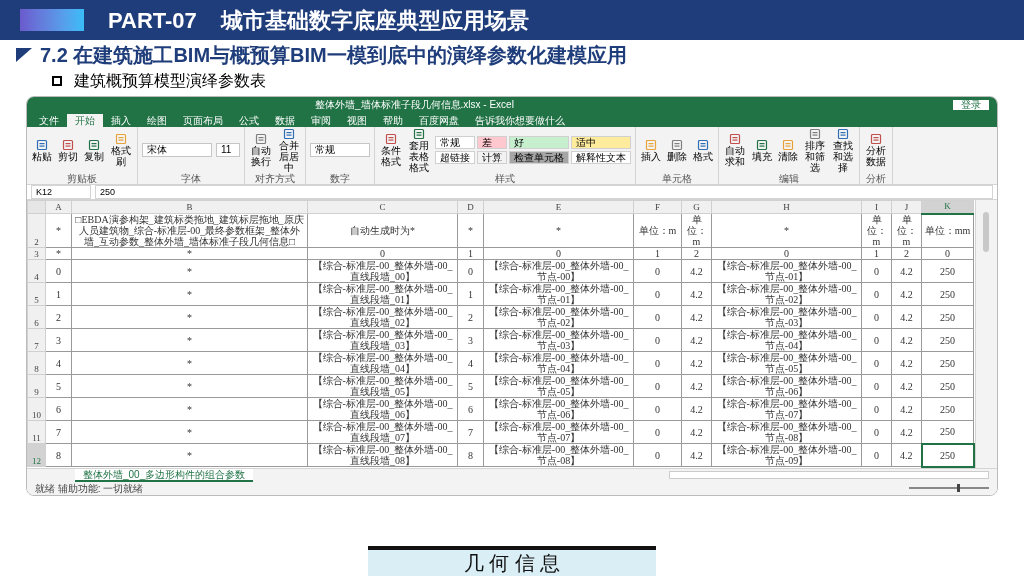 This screenshot has width=1024, height=576. What do you see at coordinates (36, 317) in the screenshot?
I see `row-header: 6` at bounding box center [36, 317].